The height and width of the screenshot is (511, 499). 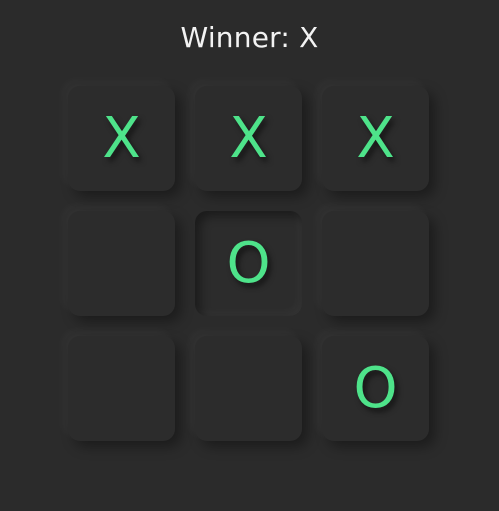 I want to click on board-cell-5: O, so click(x=248, y=263).